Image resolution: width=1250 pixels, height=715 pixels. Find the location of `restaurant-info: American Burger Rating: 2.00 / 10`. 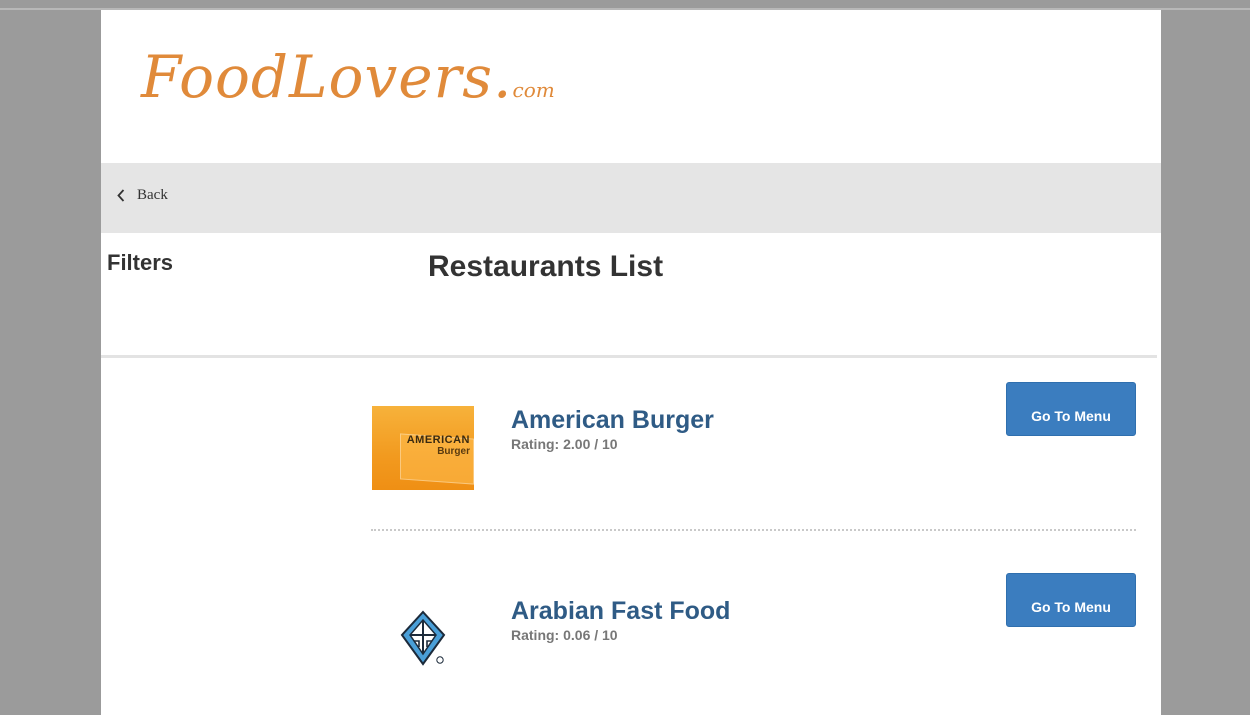

restaurant-info: American Burger Rating: 2.00 / 10 is located at coordinates (612, 429).